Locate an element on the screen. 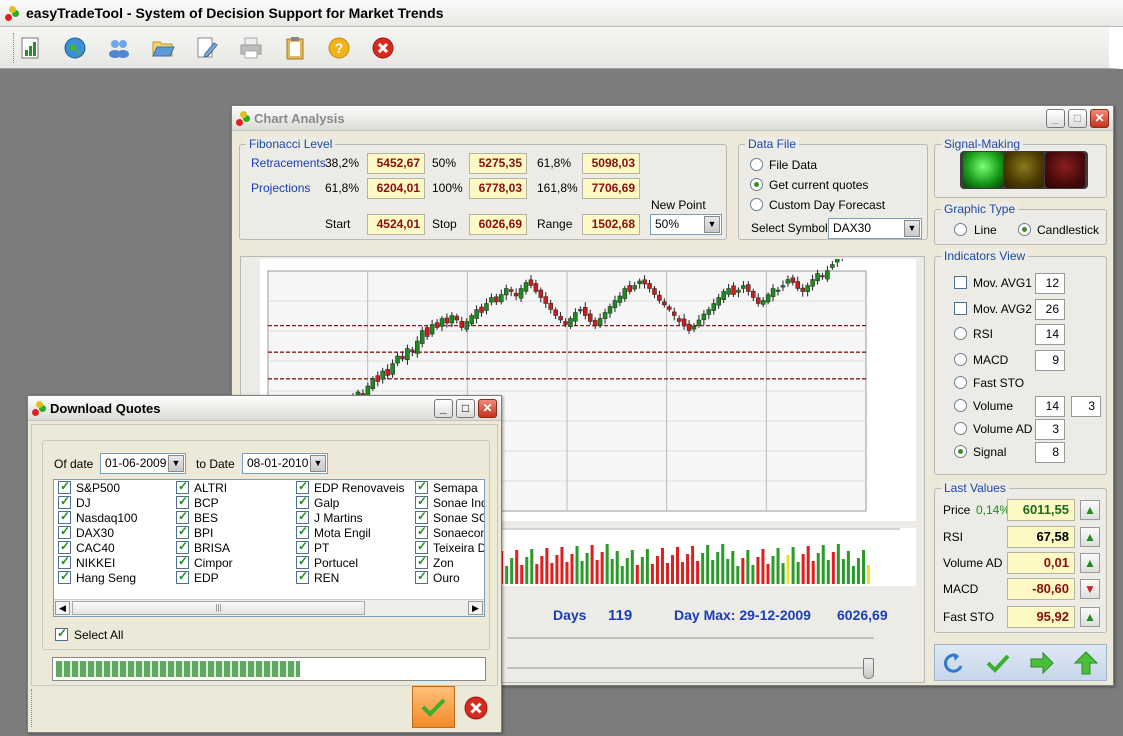  select-all-checkbox is located at coordinates (61, 633).